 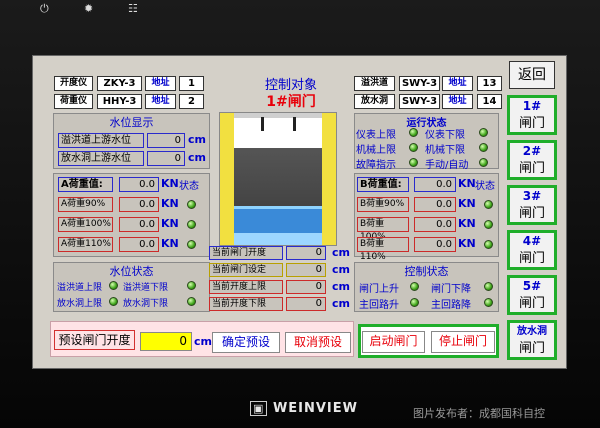 I want to click on status-item: 溢洪道下限, so click(x=146, y=288).